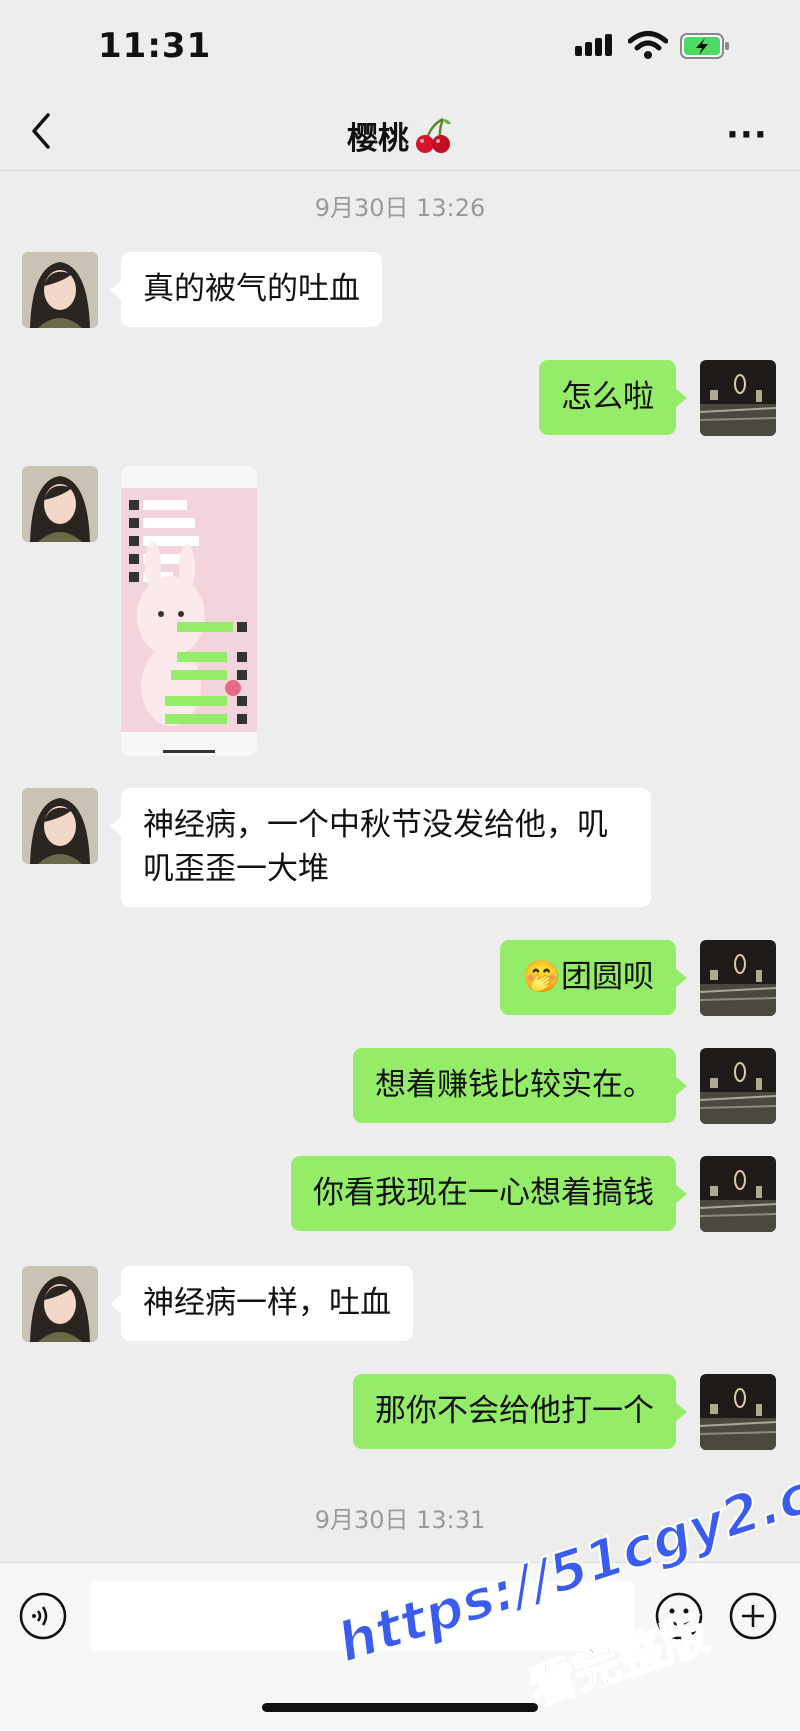  I want to click on message-bubble-outgoing: 🤭团圆呗, so click(593, 977).